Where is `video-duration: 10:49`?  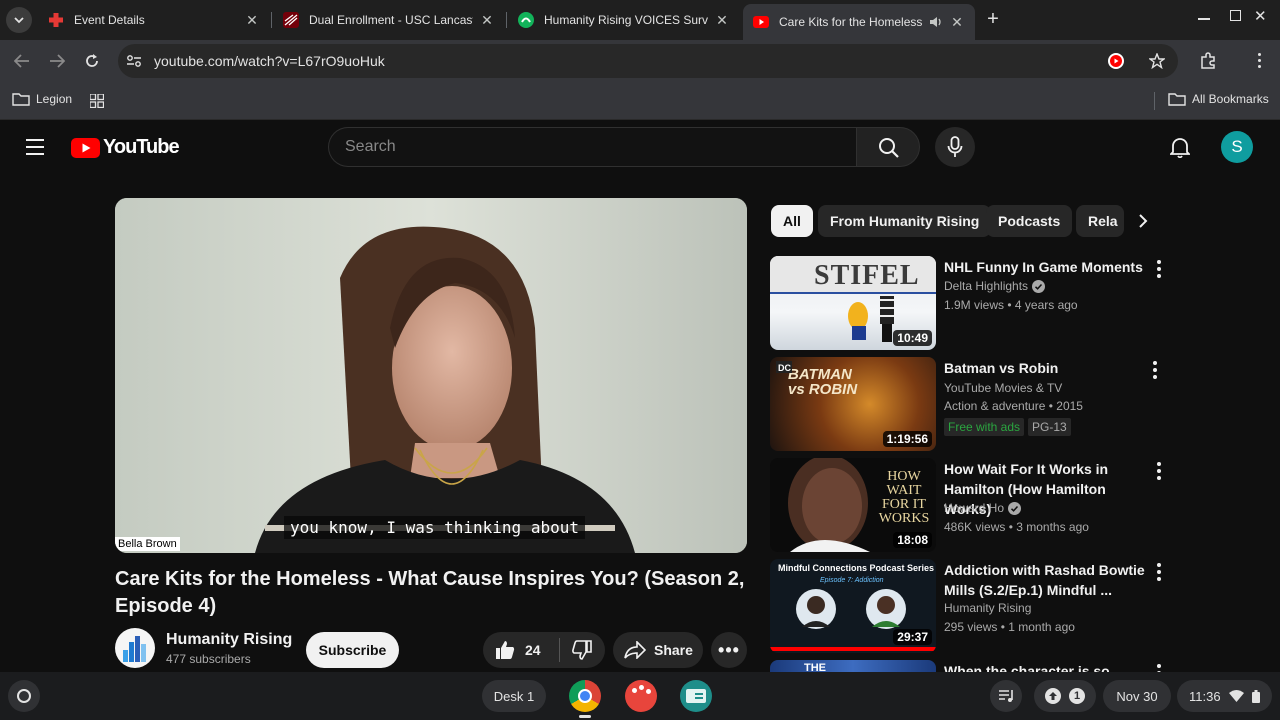
video-duration: 10:49 is located at coordinates (912, 338).